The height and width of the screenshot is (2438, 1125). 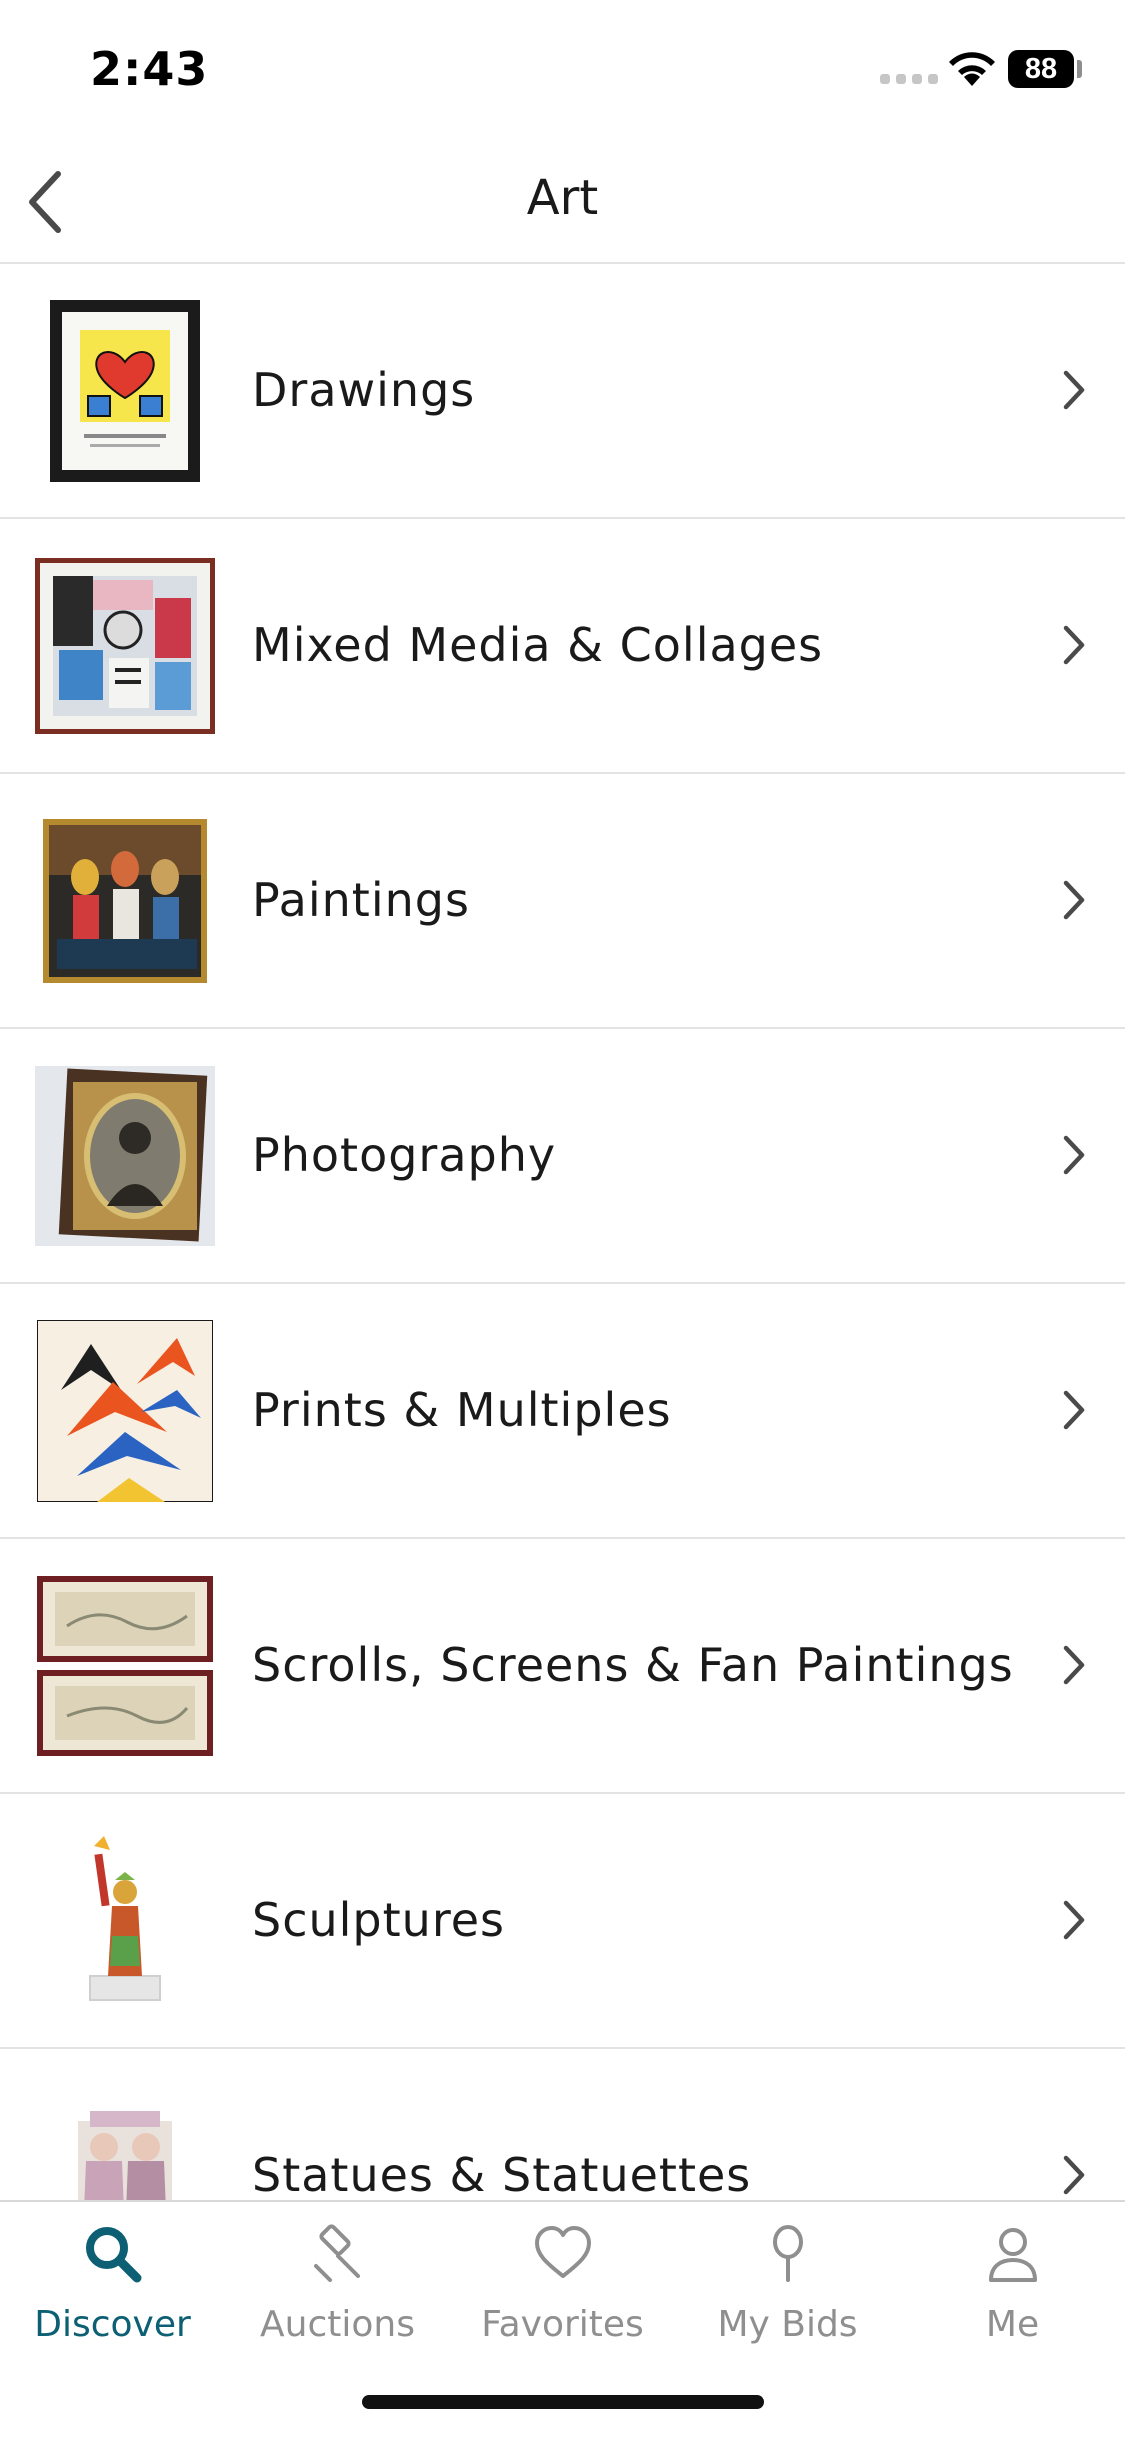 I want to click on category-row-photography: Photography, so click(x=562, y=1156).